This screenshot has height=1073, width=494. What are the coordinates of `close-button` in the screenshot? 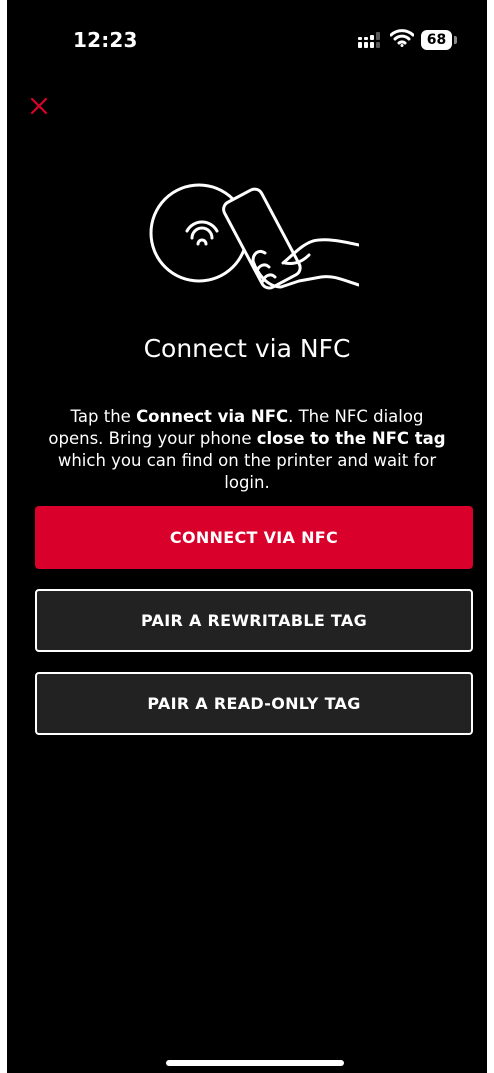 It's located at (39, 106).